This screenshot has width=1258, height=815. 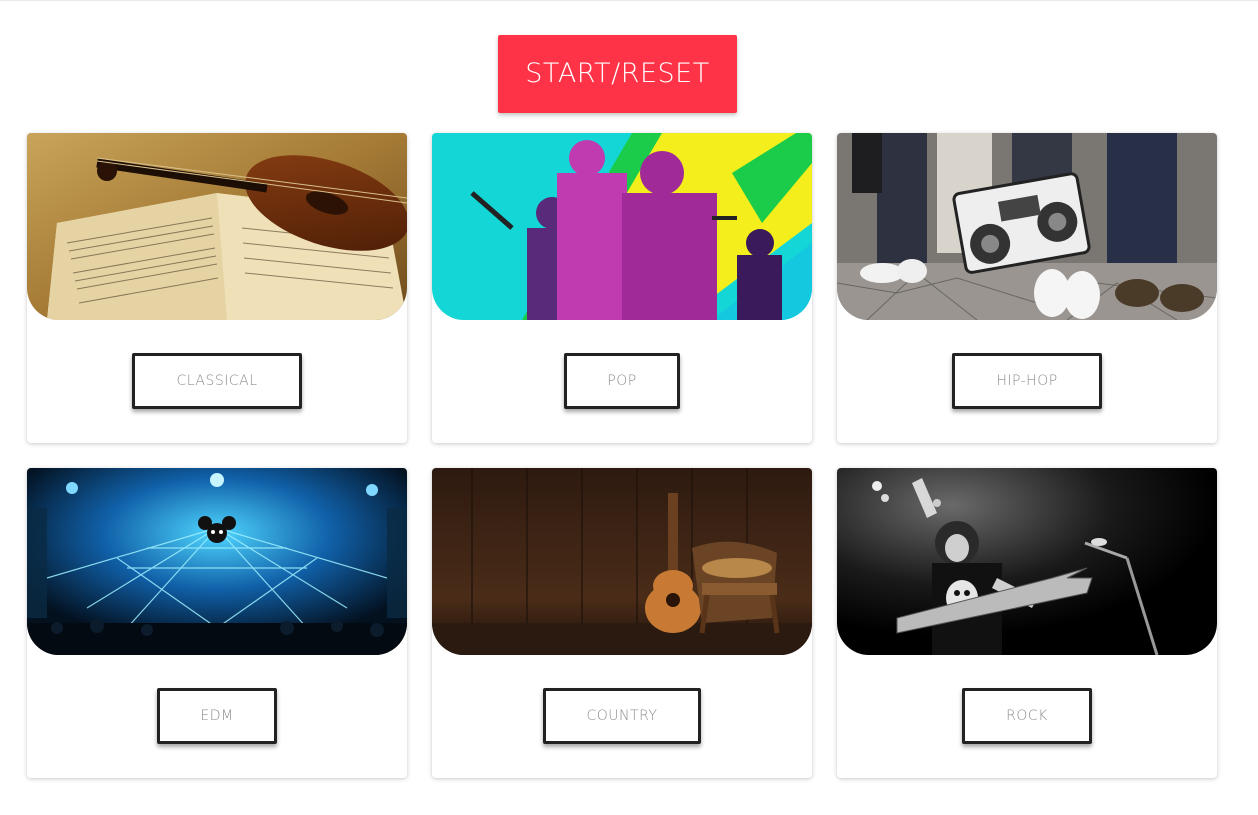 I want to click on genre-button-hip-hop: HIP-HOP, so click(x=1027, y=381).